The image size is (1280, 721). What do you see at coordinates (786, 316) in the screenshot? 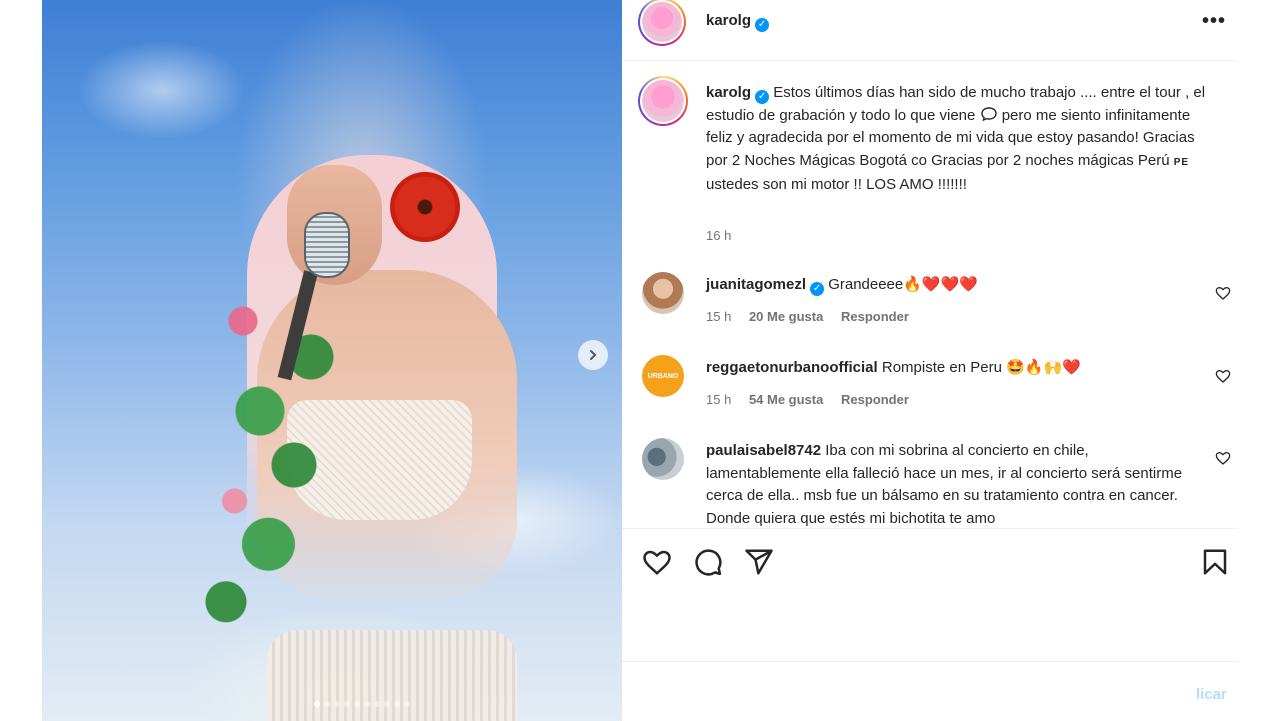
I see `comment-likes: 20 Me gusta` at bounding box center [786, 316].